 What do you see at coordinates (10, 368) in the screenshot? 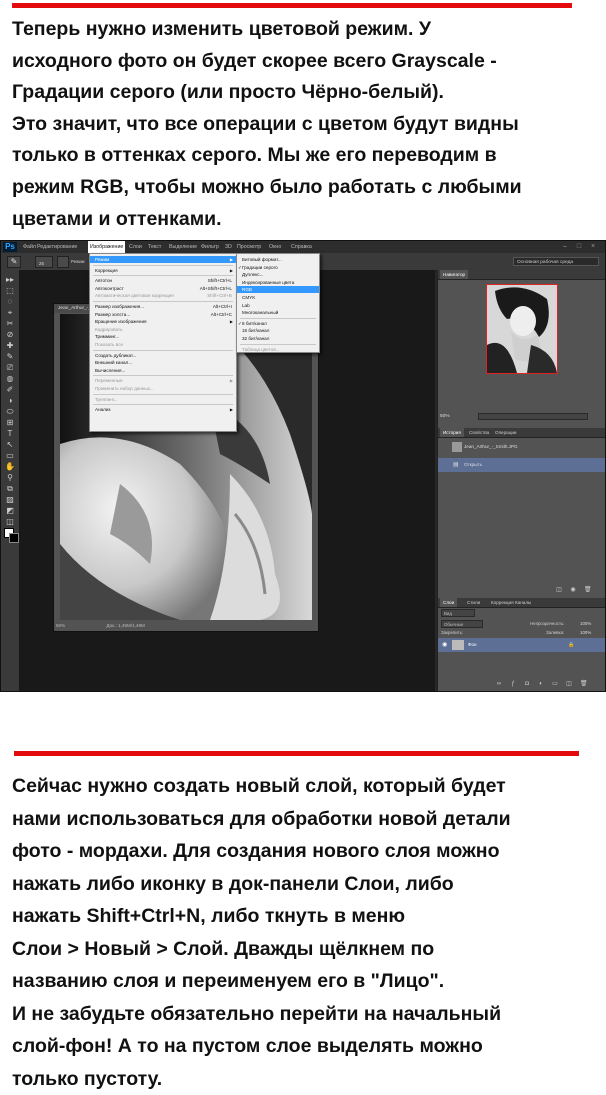
I see `tool-icon: ⎚` at bounding box center [10, 368].